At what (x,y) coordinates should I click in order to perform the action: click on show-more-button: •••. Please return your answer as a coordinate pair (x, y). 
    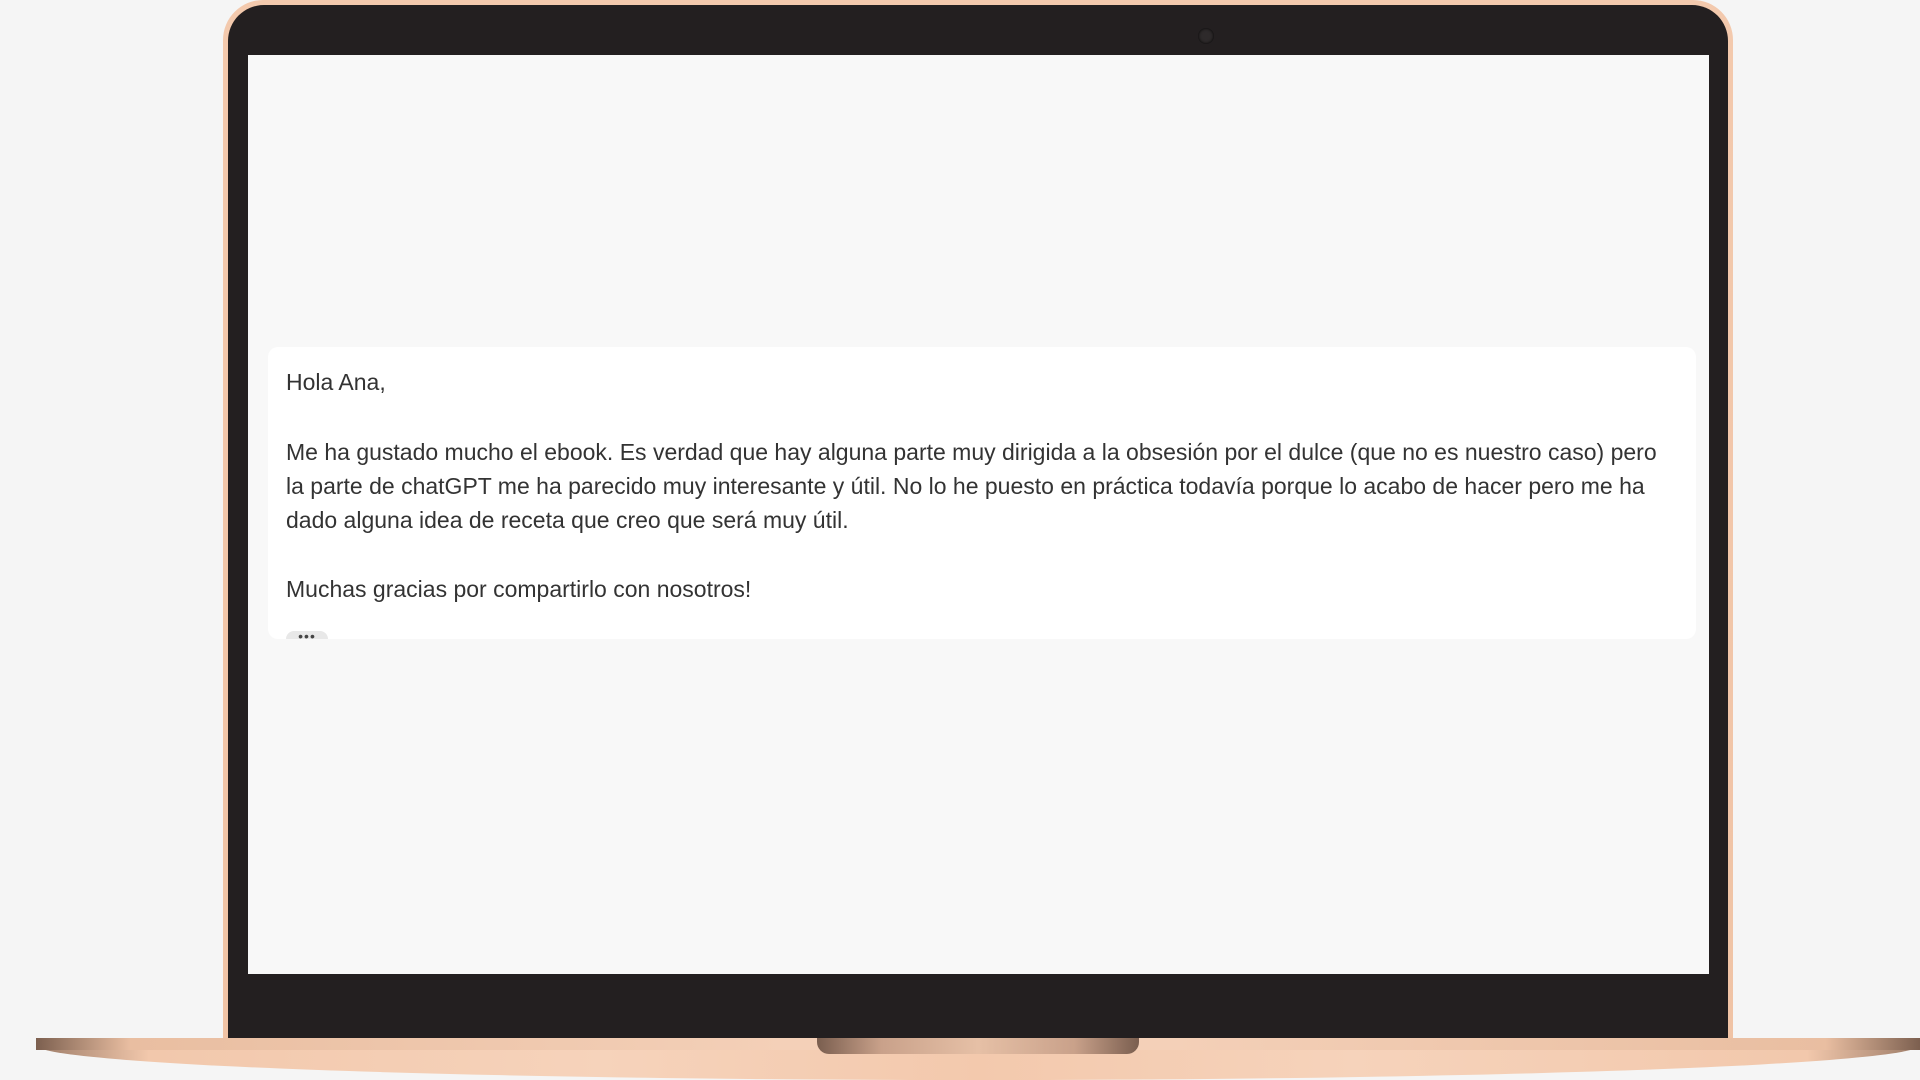
    Looking at the image, I should click on (307, 634).